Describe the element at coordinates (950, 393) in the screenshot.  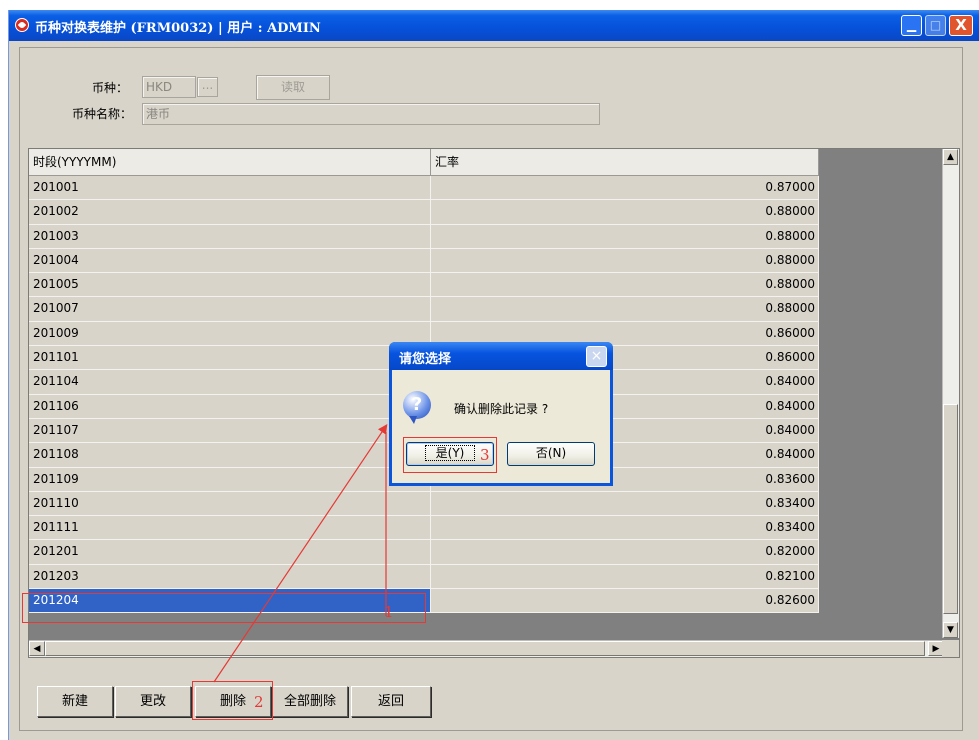
I see `vertical-scrollbar: ▲ ▼` at that location.